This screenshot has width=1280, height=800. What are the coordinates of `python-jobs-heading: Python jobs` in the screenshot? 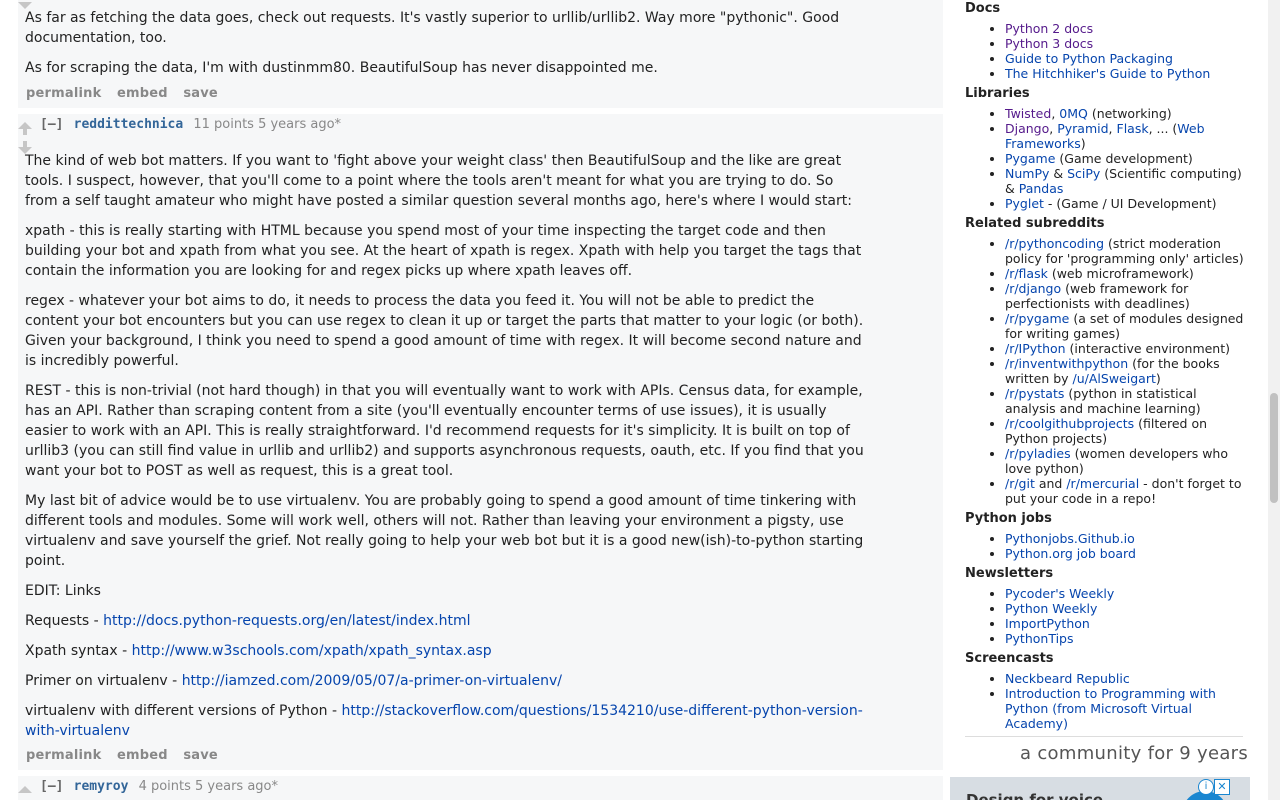 It's located at (1008, 518).